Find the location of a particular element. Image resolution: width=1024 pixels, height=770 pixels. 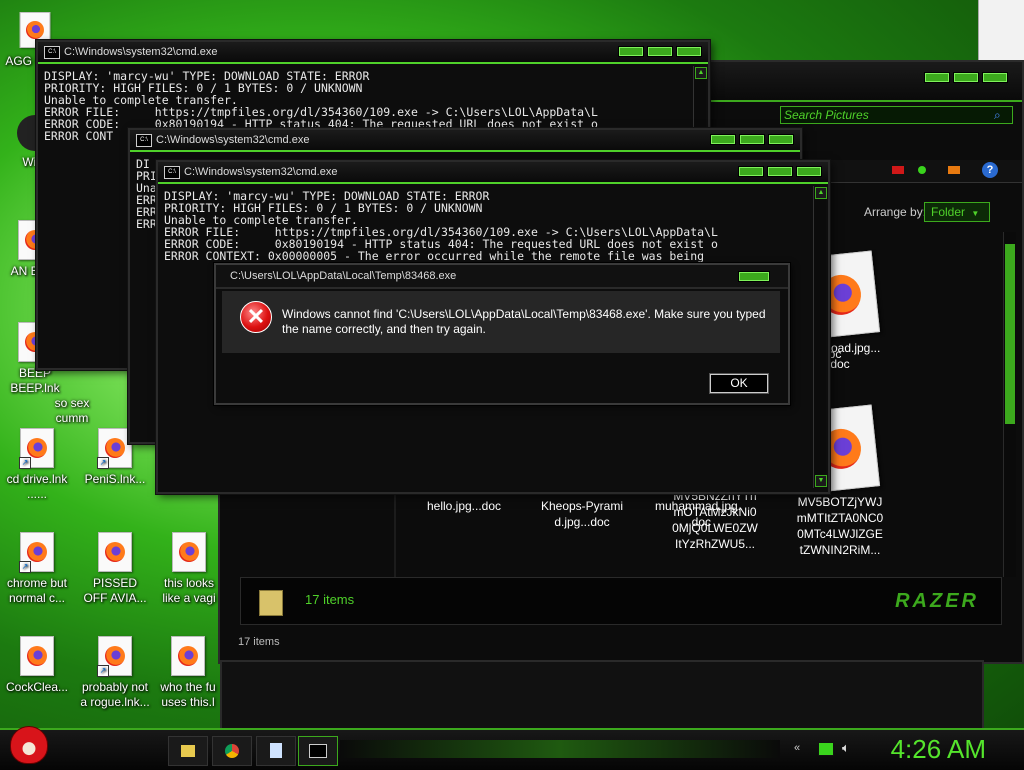

network-icon is located at coordinates (826, 749).